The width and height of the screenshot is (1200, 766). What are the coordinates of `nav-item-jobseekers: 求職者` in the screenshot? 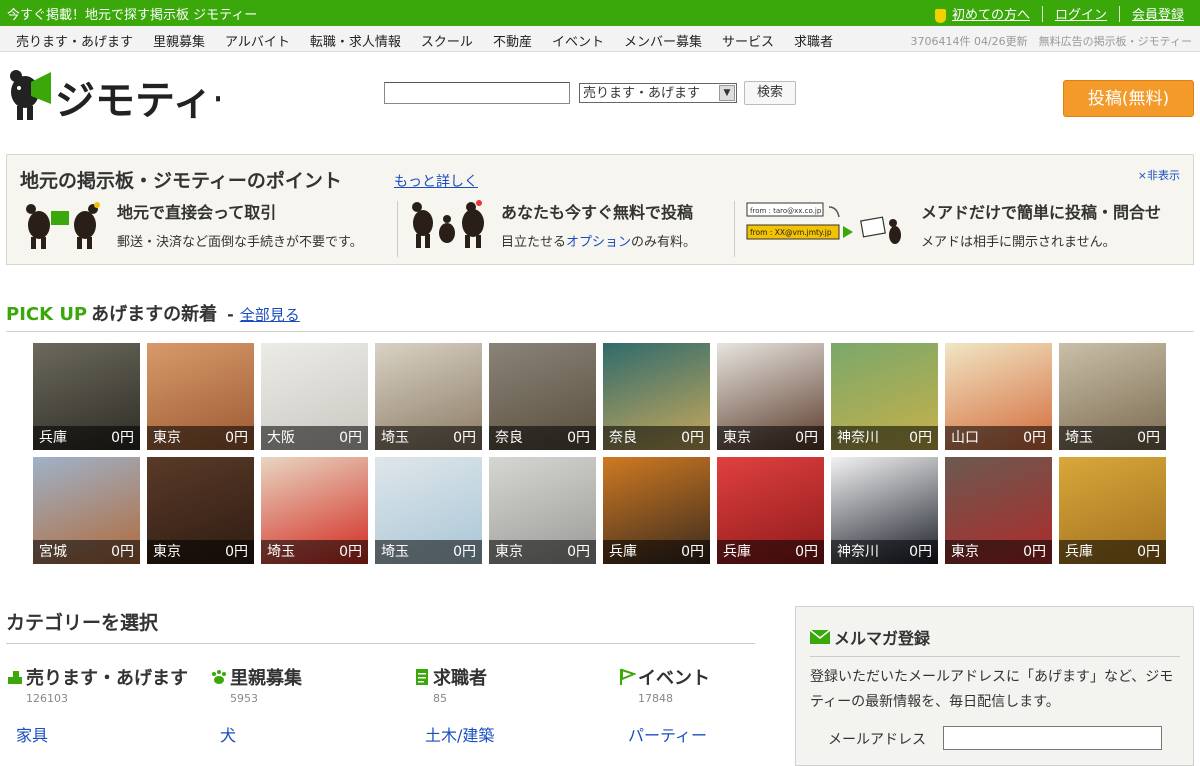 It's located at (813, 40).